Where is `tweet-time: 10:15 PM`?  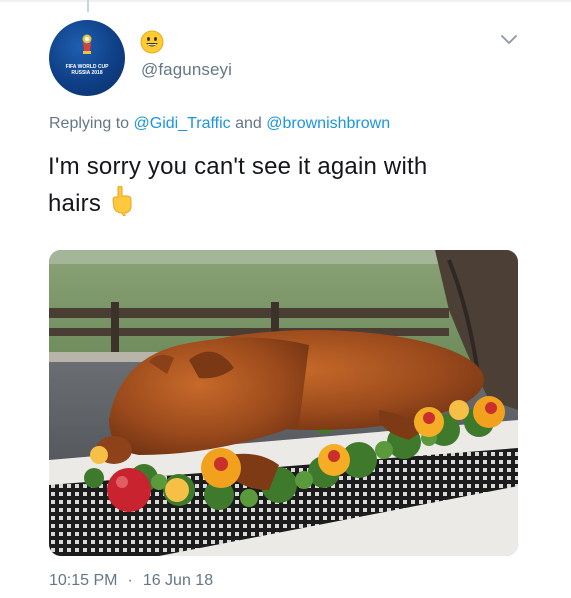
tweet-time: 10:15 PM is located at coordinates (83, 580).